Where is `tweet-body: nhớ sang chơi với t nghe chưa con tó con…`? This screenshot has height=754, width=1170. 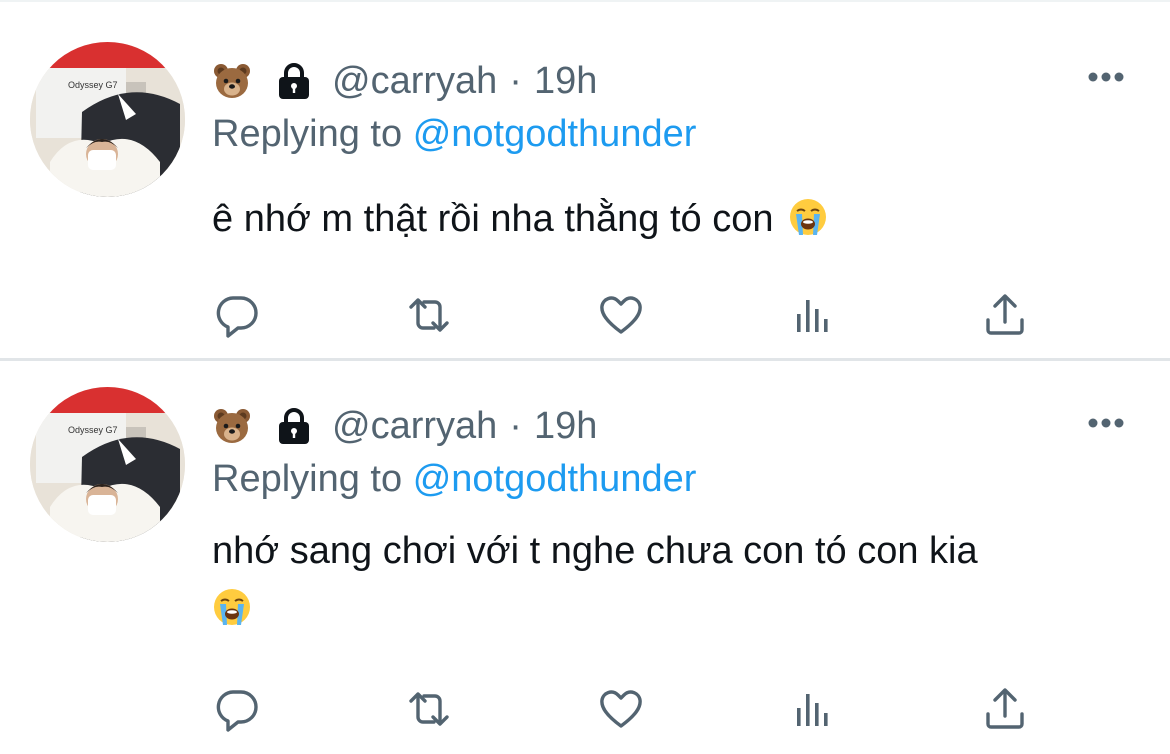
tweet-body: nhớ sang chơi với t nghe chưa con tó con… is located at coordinates (595, 551).